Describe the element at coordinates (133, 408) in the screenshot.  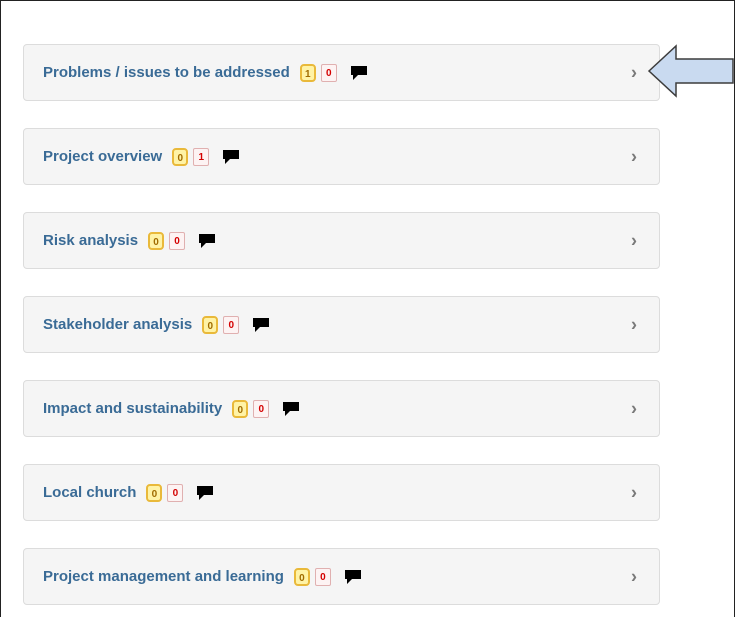
I see `section-label: Impact and sustainability` at that location.